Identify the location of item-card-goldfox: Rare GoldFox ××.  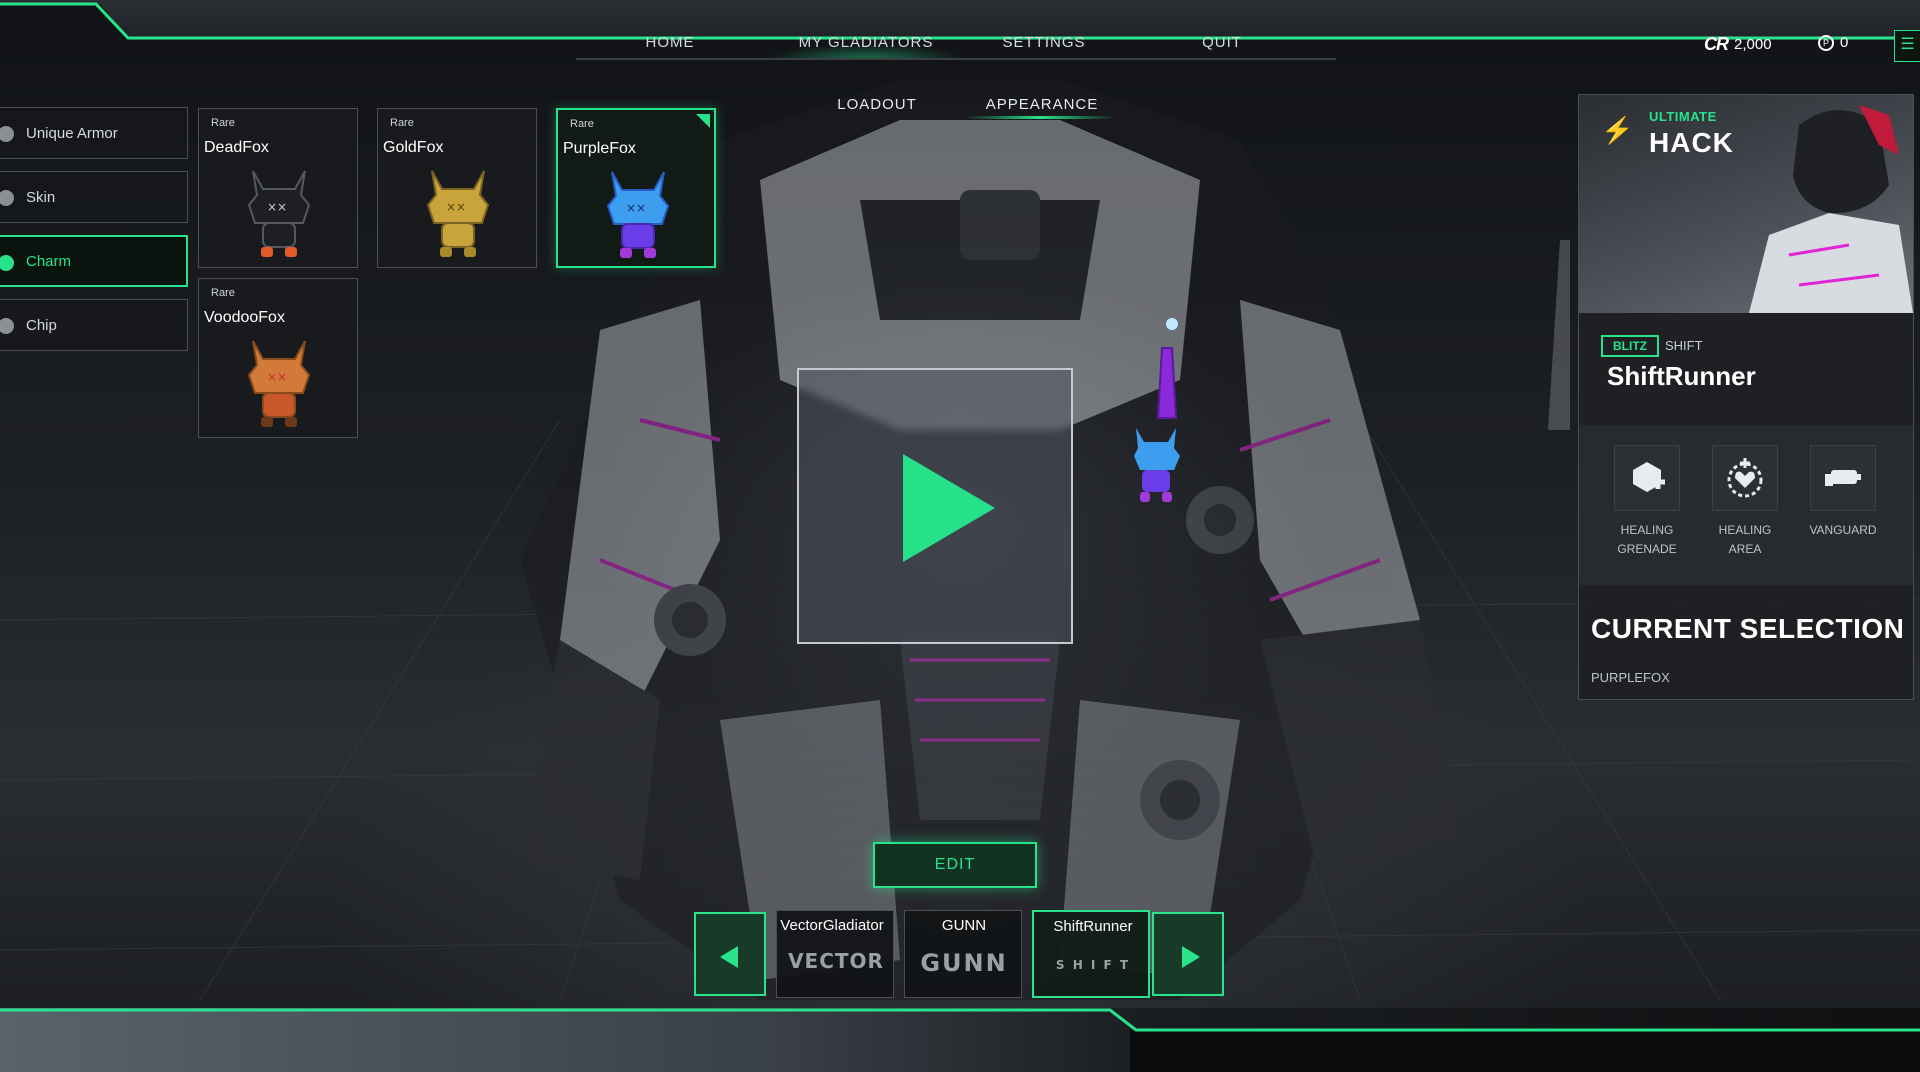
(457, 188).